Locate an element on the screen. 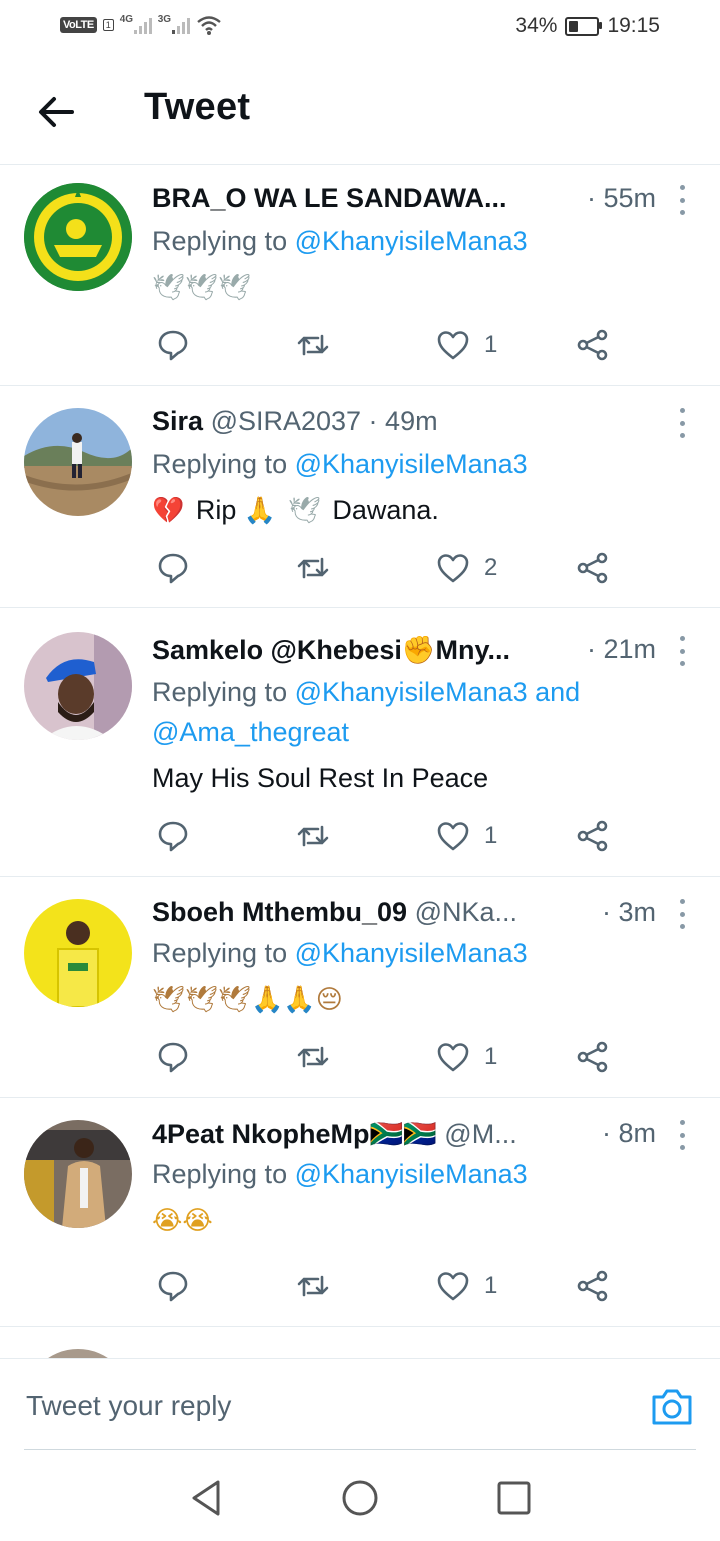  share-icon is located at coordinates (592, 1286).